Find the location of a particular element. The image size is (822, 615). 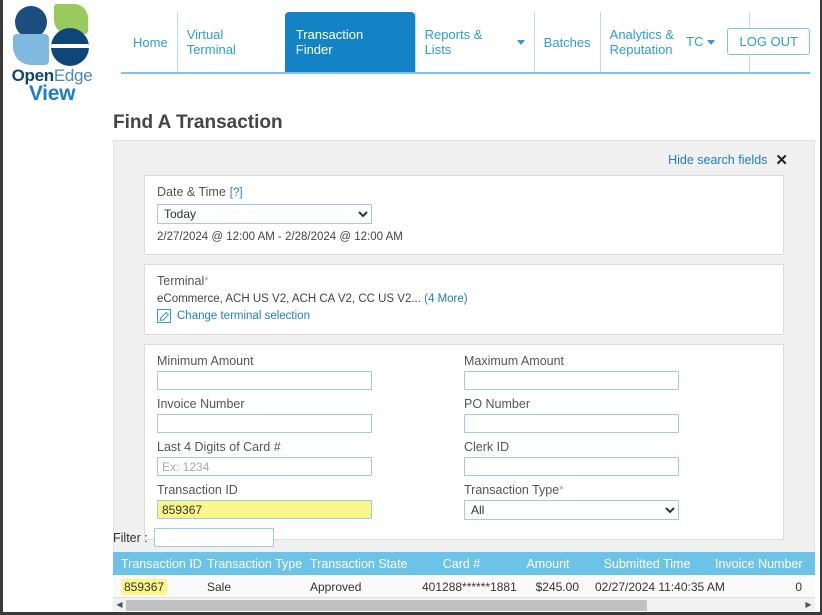

logo-shape-lightblue-icon is located at coordinates (31, 49).